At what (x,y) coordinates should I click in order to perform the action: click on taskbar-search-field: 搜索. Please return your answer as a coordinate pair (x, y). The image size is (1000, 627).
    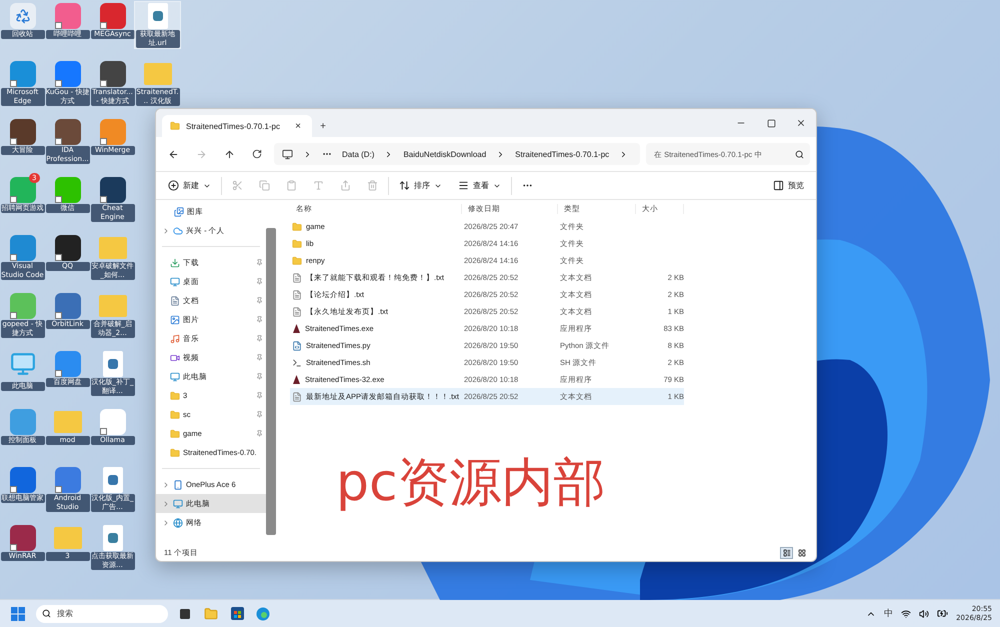
    Looking at the image, I should click on (102, 613).